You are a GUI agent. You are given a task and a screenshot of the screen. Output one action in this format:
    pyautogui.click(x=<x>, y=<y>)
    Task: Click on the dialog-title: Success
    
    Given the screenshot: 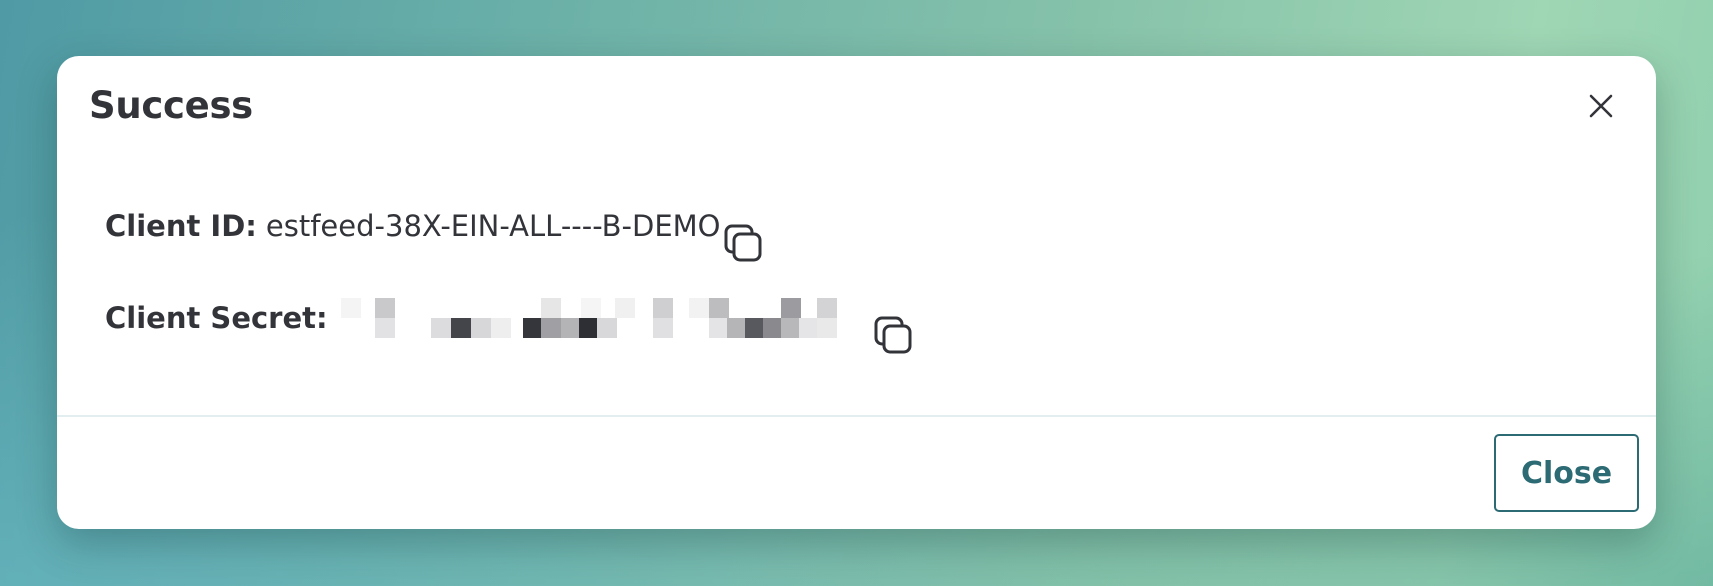 What is the action you would take?
    pyautogui.click(x=171, y=105)
    